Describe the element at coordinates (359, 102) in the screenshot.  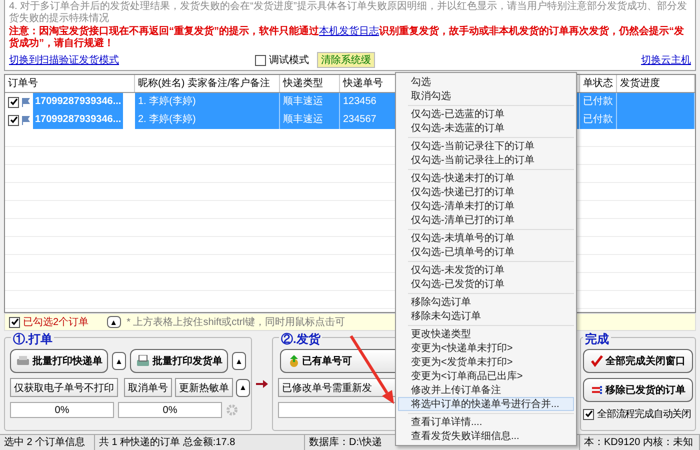
I see `table-cell-text: 123456` at that location.